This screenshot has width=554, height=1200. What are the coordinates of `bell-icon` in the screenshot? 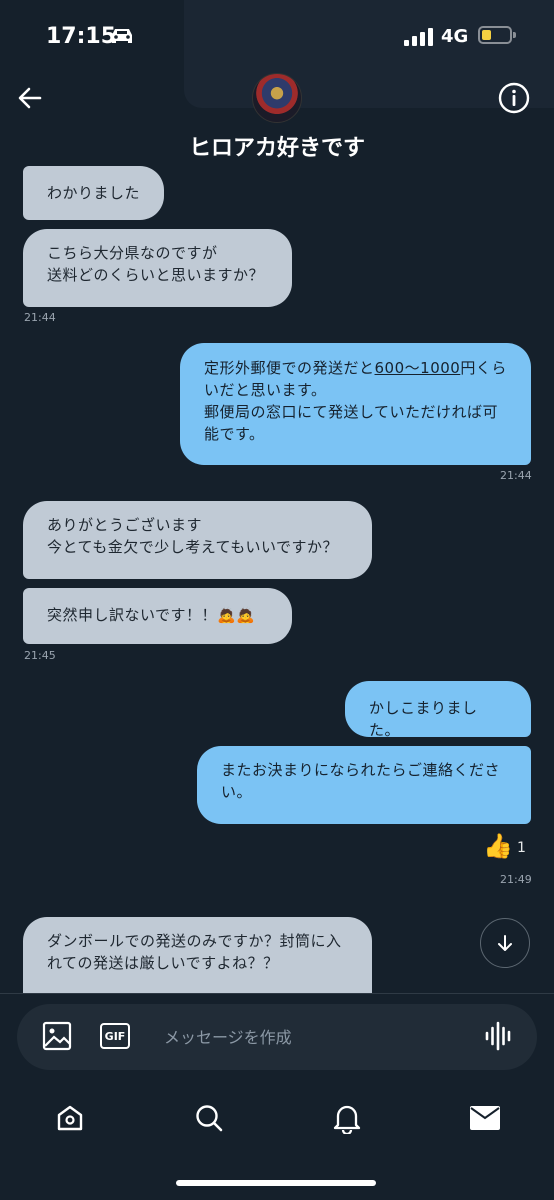 It's located at (347, 1118).